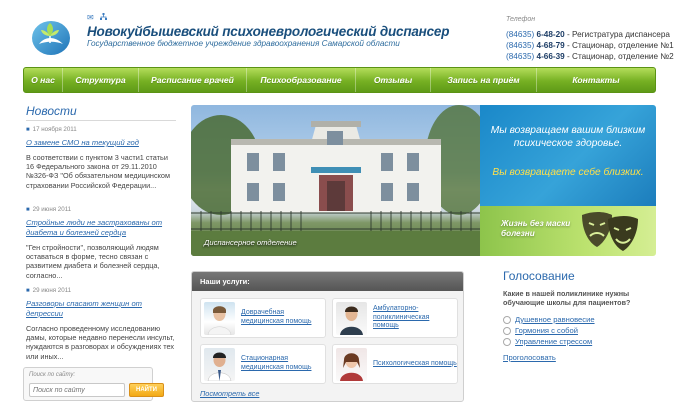  I want to click on nav-psychoeducation: Психообразование, so click(301, 80).